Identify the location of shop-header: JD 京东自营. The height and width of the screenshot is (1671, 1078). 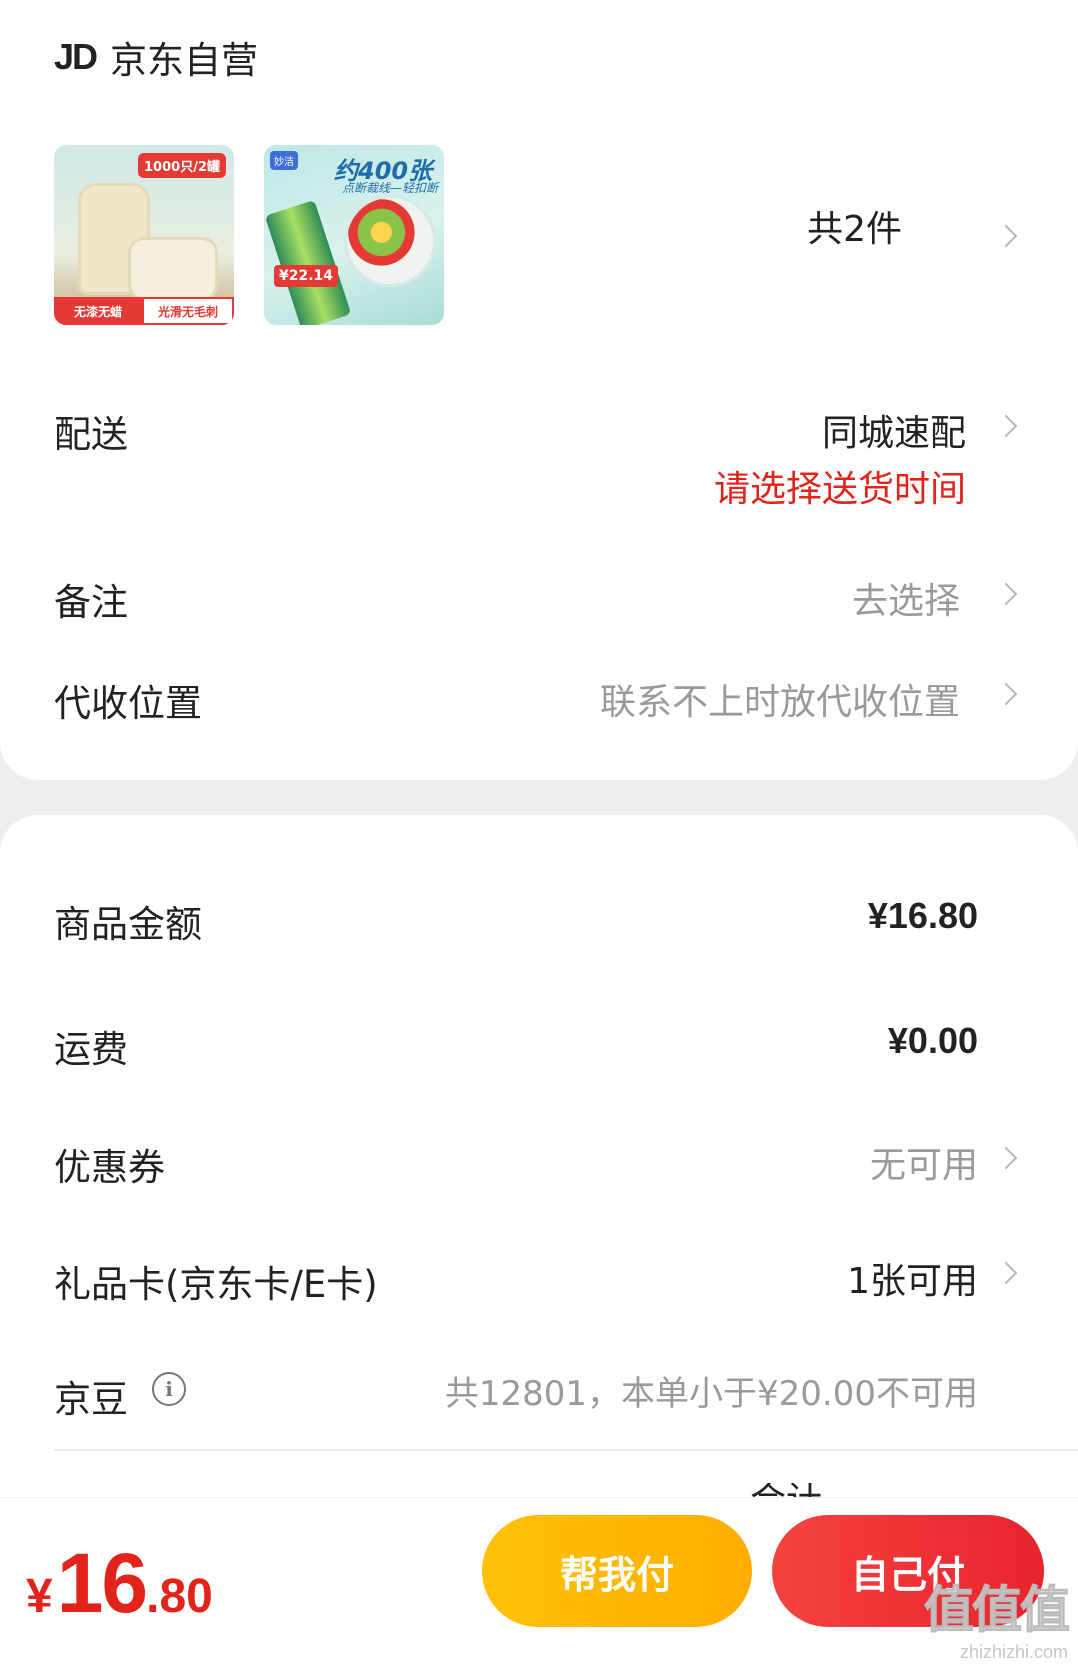
(156, 57).